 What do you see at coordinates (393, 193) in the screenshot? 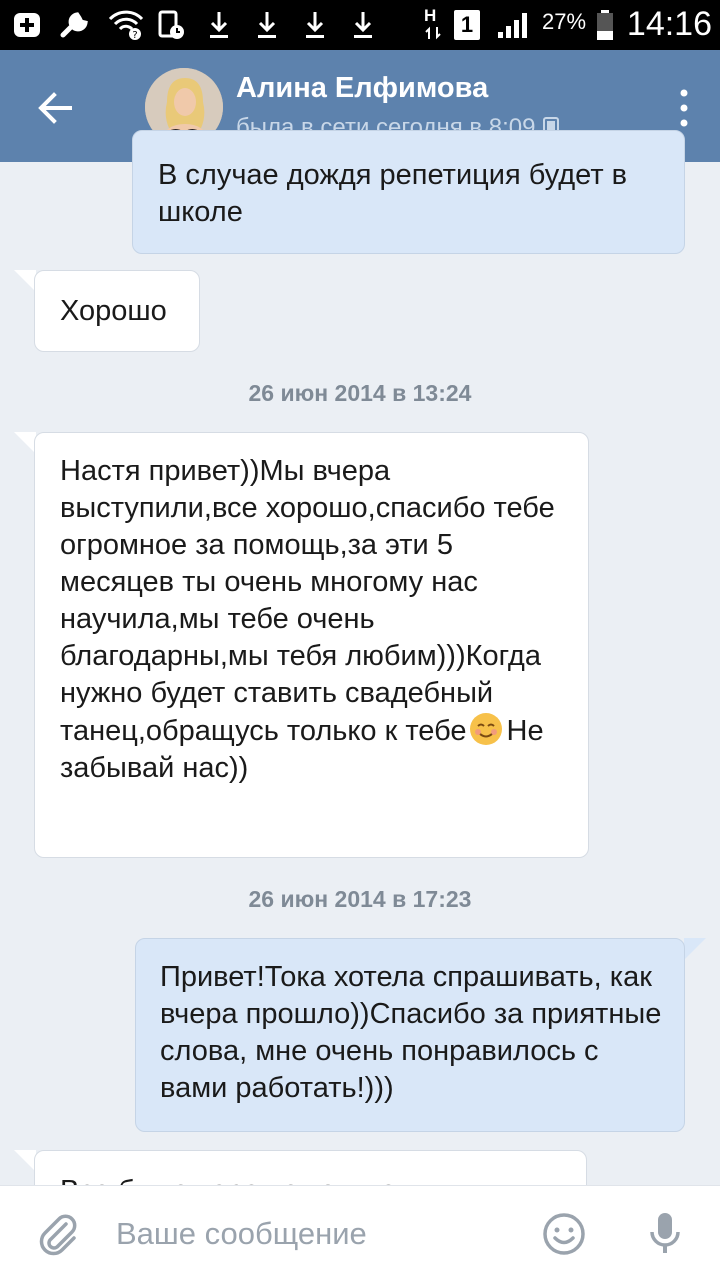
I see `message-text: В случае дождя репетиция будет в школе` at bounding box center [393, 193].